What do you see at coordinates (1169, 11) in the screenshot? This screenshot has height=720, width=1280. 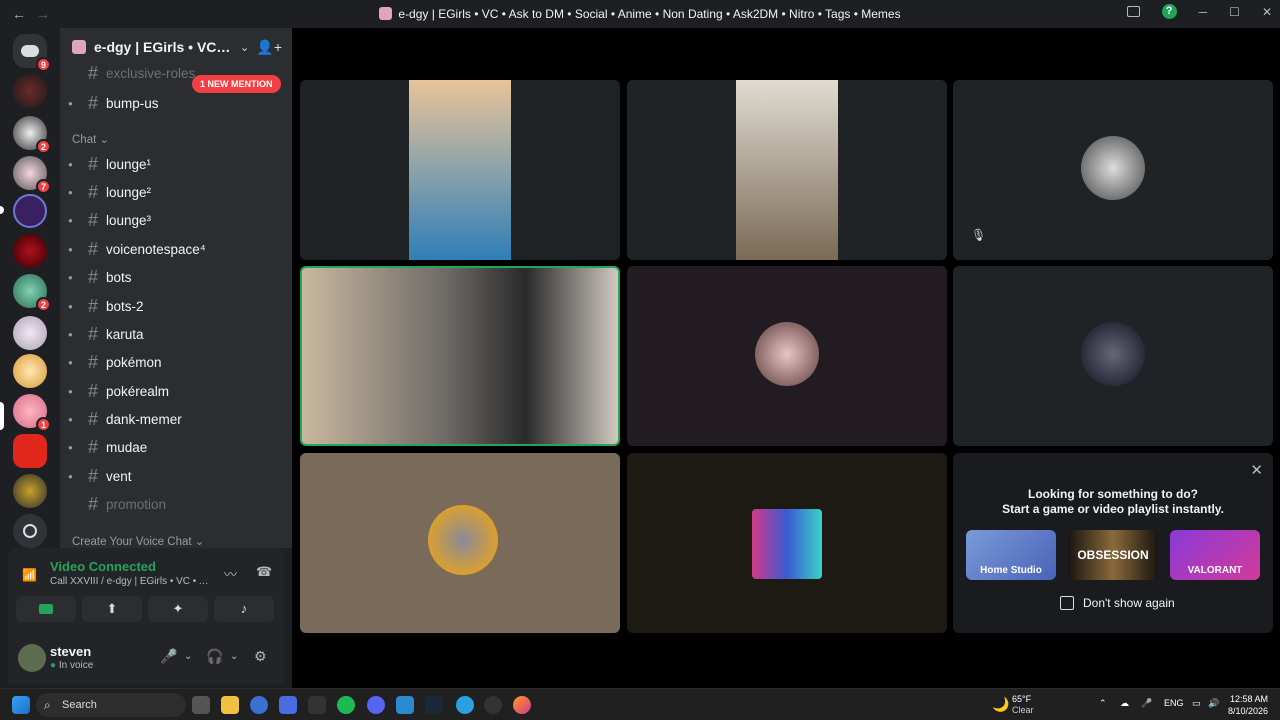 I see `help-icon: ?` at bounding box center [1169, 11].